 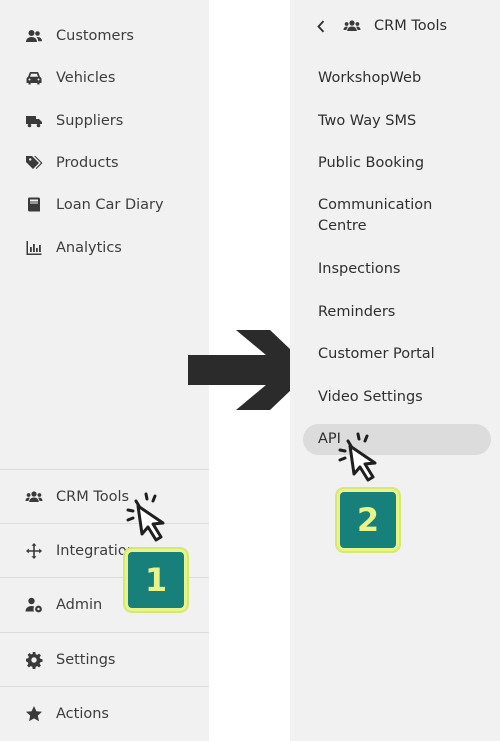 What do you see at coordinates (411, 26) in the screenshot?
I see `submenu-title: CRM Tools` at bounding box center [411, 26].